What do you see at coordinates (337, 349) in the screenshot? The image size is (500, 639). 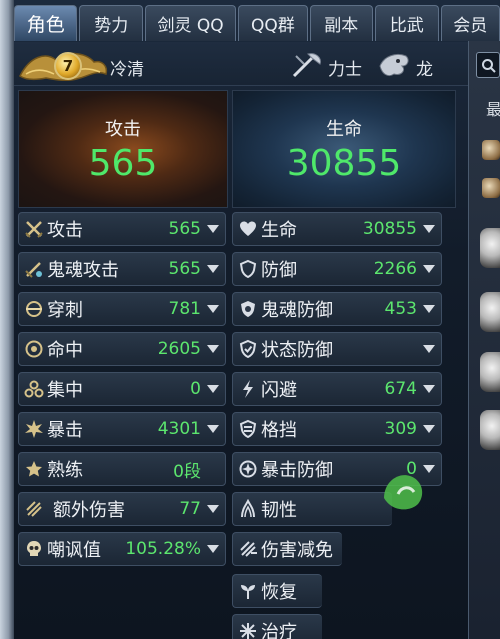 I see `stat-row-status-defense: 状态防御` at bounding box center [337, 349].